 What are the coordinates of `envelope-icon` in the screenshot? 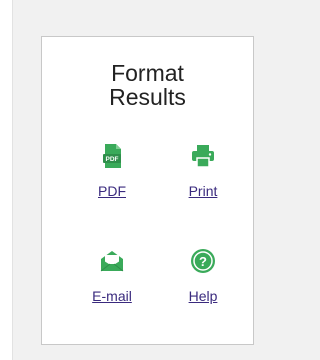 It's located at (112, 261).